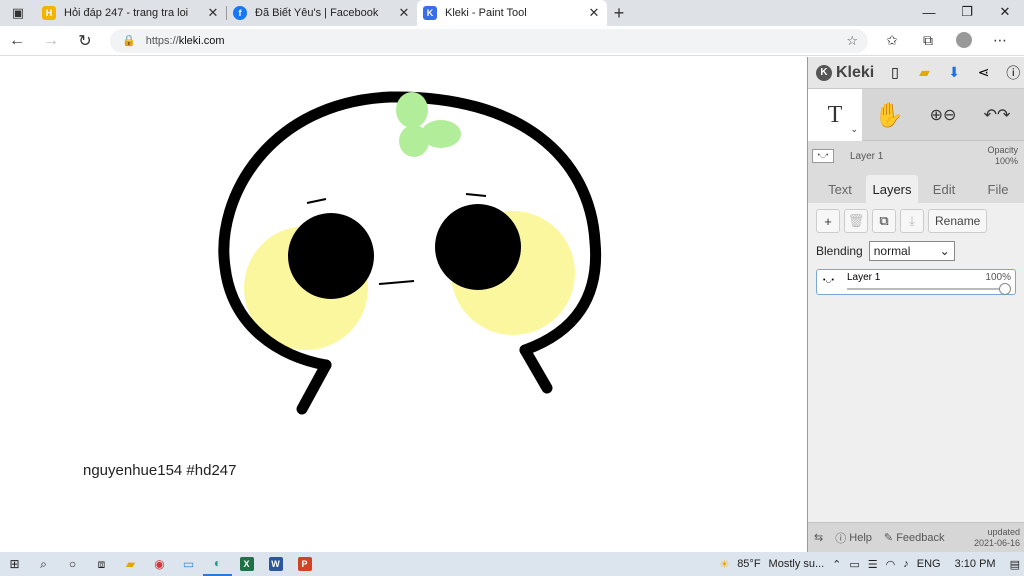  I want to click on edge-icon: ◐, so click(217, 564).